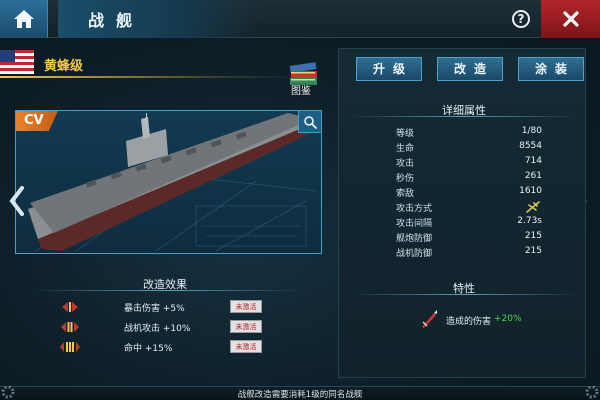 Image resolution: width=600 pixels, height=400 pixels. What do you see at coordinates (405, 164) in the screenshot?
I see `stat-label: 攻击` at bounding box center [405, 164].